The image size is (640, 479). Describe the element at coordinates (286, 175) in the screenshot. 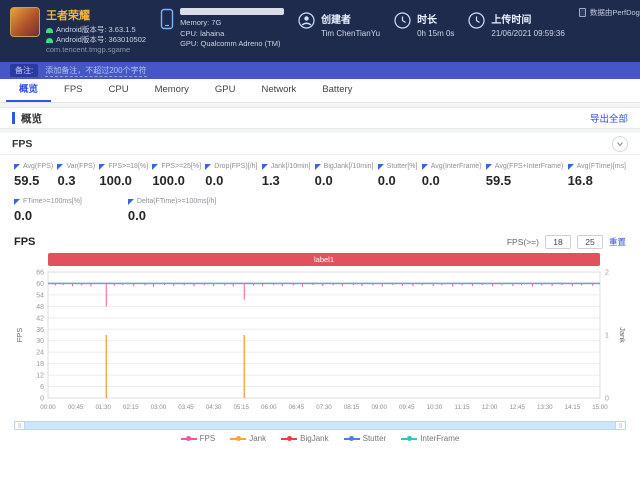

I see `stat-Jank[/10min]: Jank[/10min] 1.3` at that location.